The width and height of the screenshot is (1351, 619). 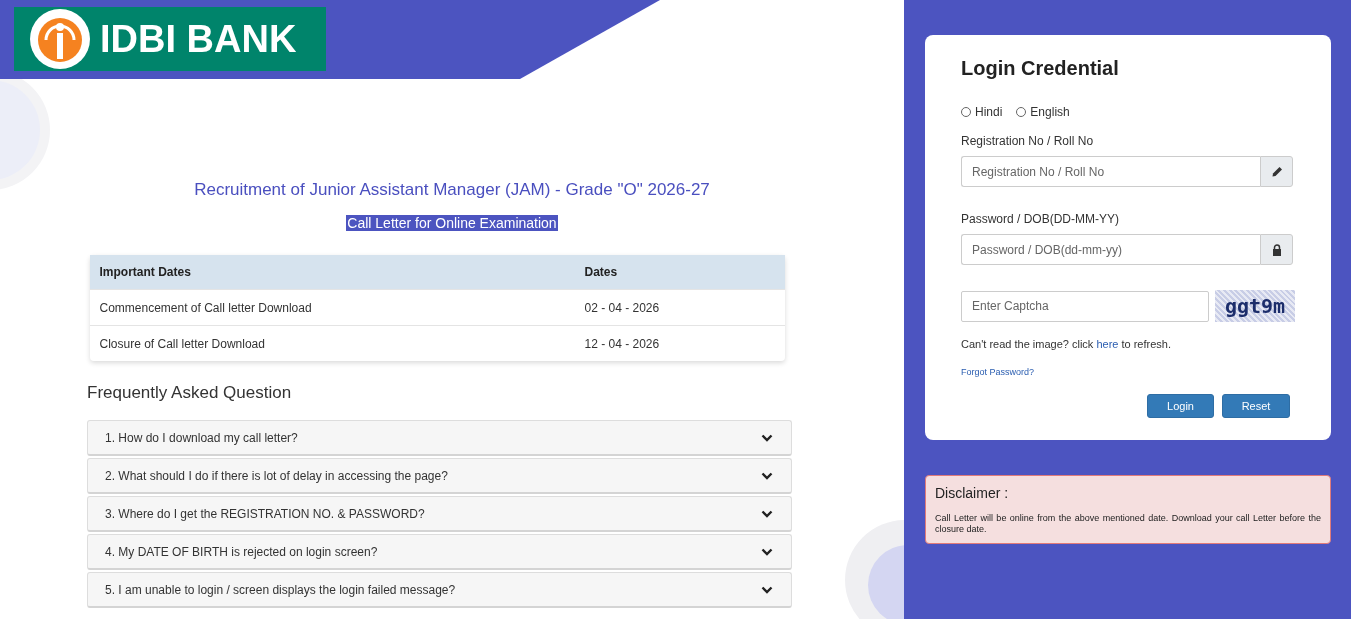 What do you see at coordinates (1110, 249) in the screenshot?
I see `input-field: Password / DOB(dd-mm-yy)` at bounding box center [1110, 249].